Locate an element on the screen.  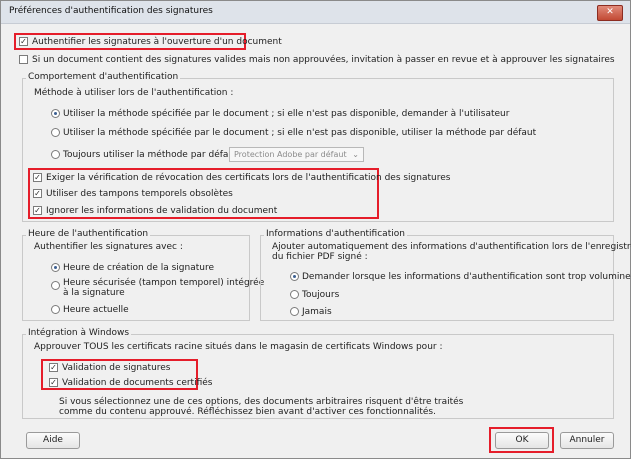
time-legend: Heure de l'authentification is located at coordinates (88, 234).